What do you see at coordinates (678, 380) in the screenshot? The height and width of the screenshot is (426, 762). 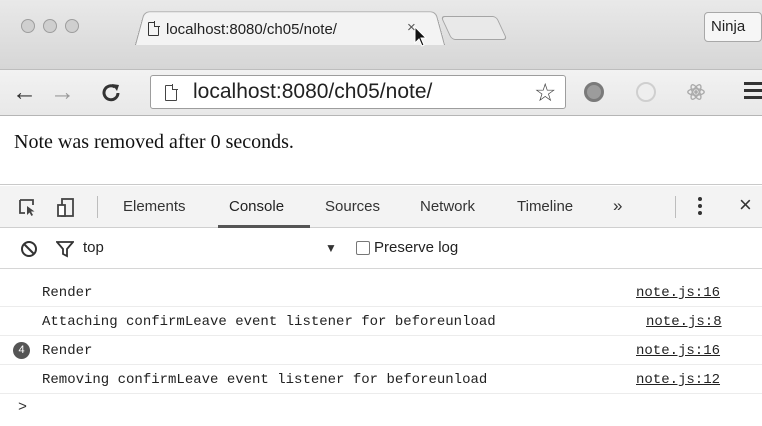 I see `console-source-link: note.js:12` at bounding box center [678, 380].